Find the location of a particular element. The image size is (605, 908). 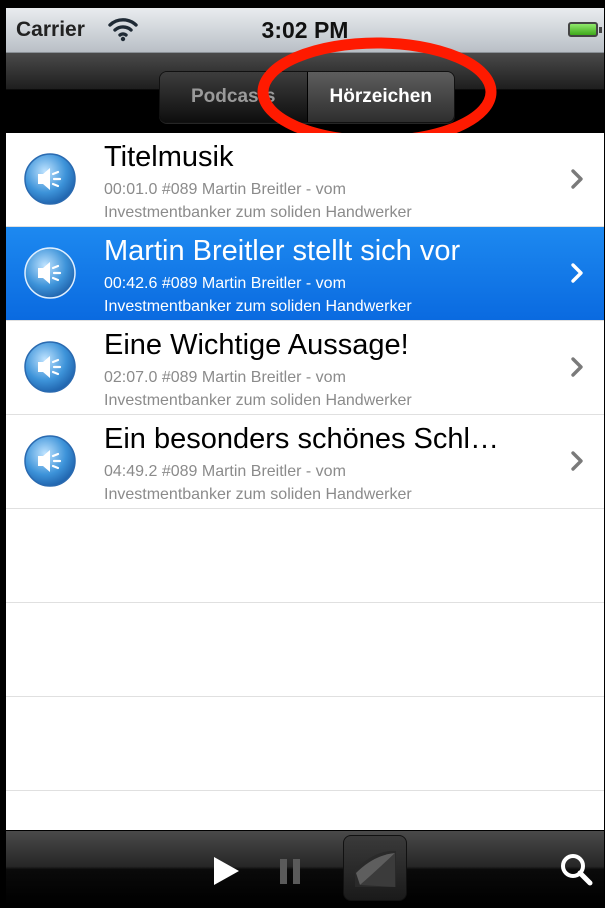

item-subtitle-line1: 04:49.2 #089 Martin Breitler - vom is located at coordinates (225, 471).